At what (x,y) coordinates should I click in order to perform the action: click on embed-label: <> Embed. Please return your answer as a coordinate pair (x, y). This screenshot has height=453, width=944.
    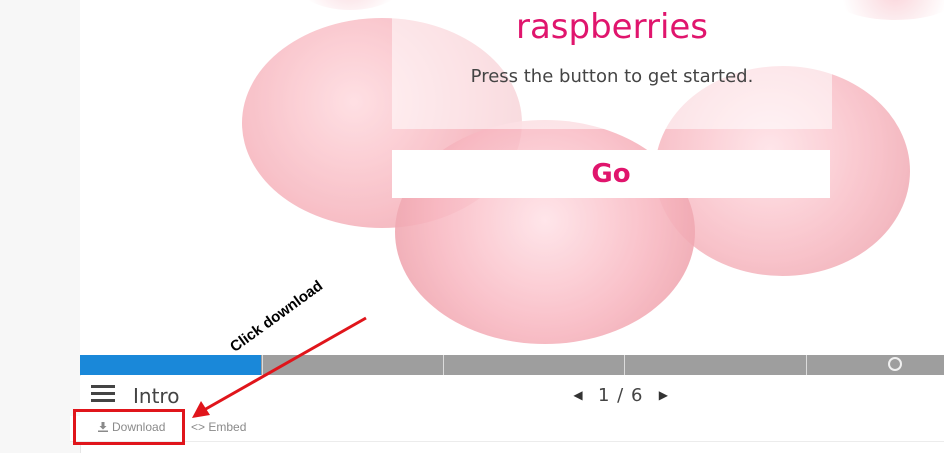
    Looking at the image, I should click on (219, 427).